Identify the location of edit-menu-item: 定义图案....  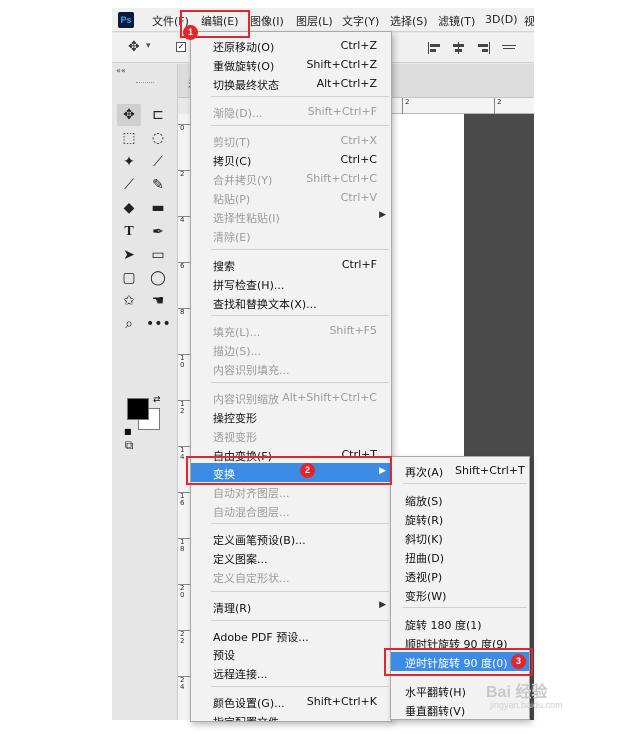
(291, 557).